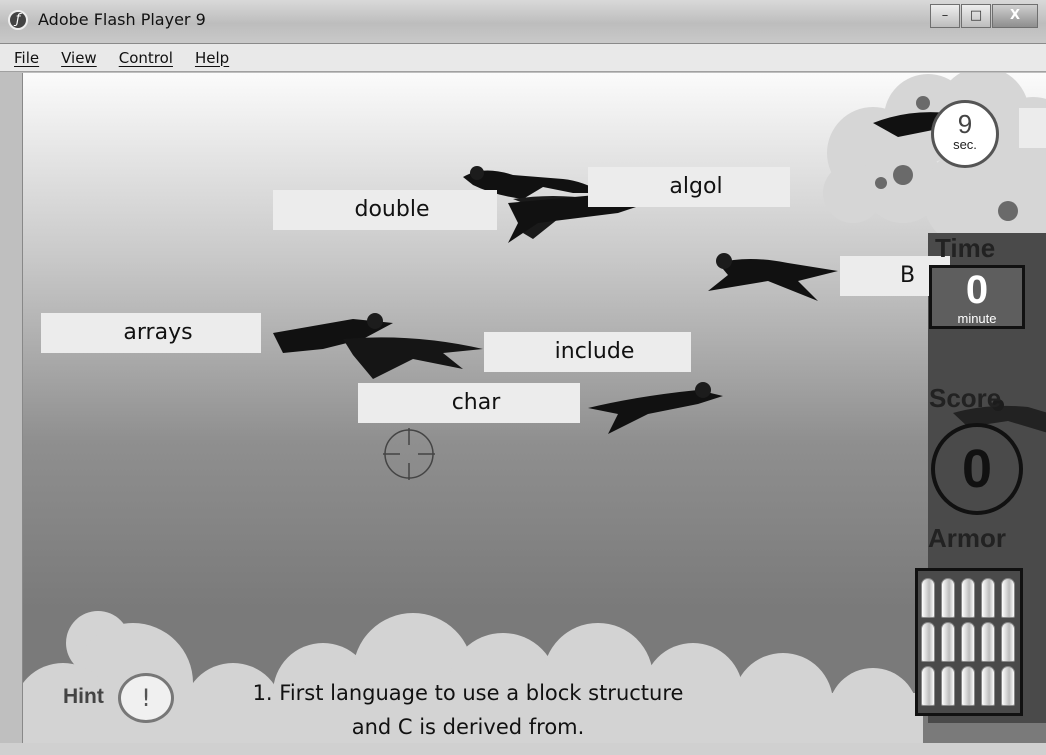 This screenshot has height=755, width=1046. I want to click on menu-view: View, so click(79, 58).